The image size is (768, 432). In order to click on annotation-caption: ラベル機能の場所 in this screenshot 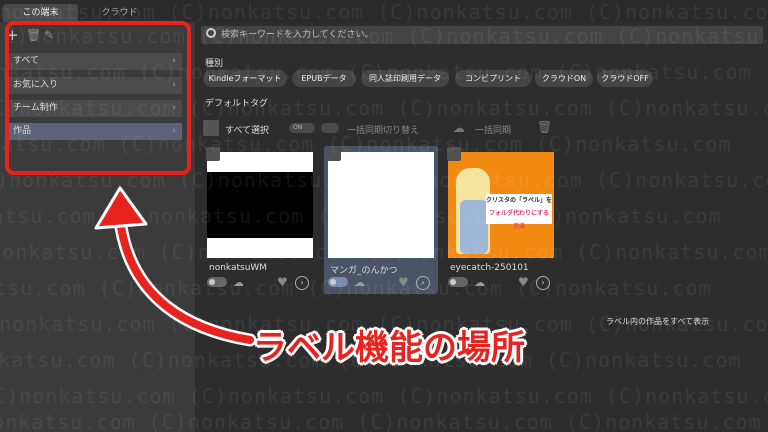, I will do `click(389, 348)`.